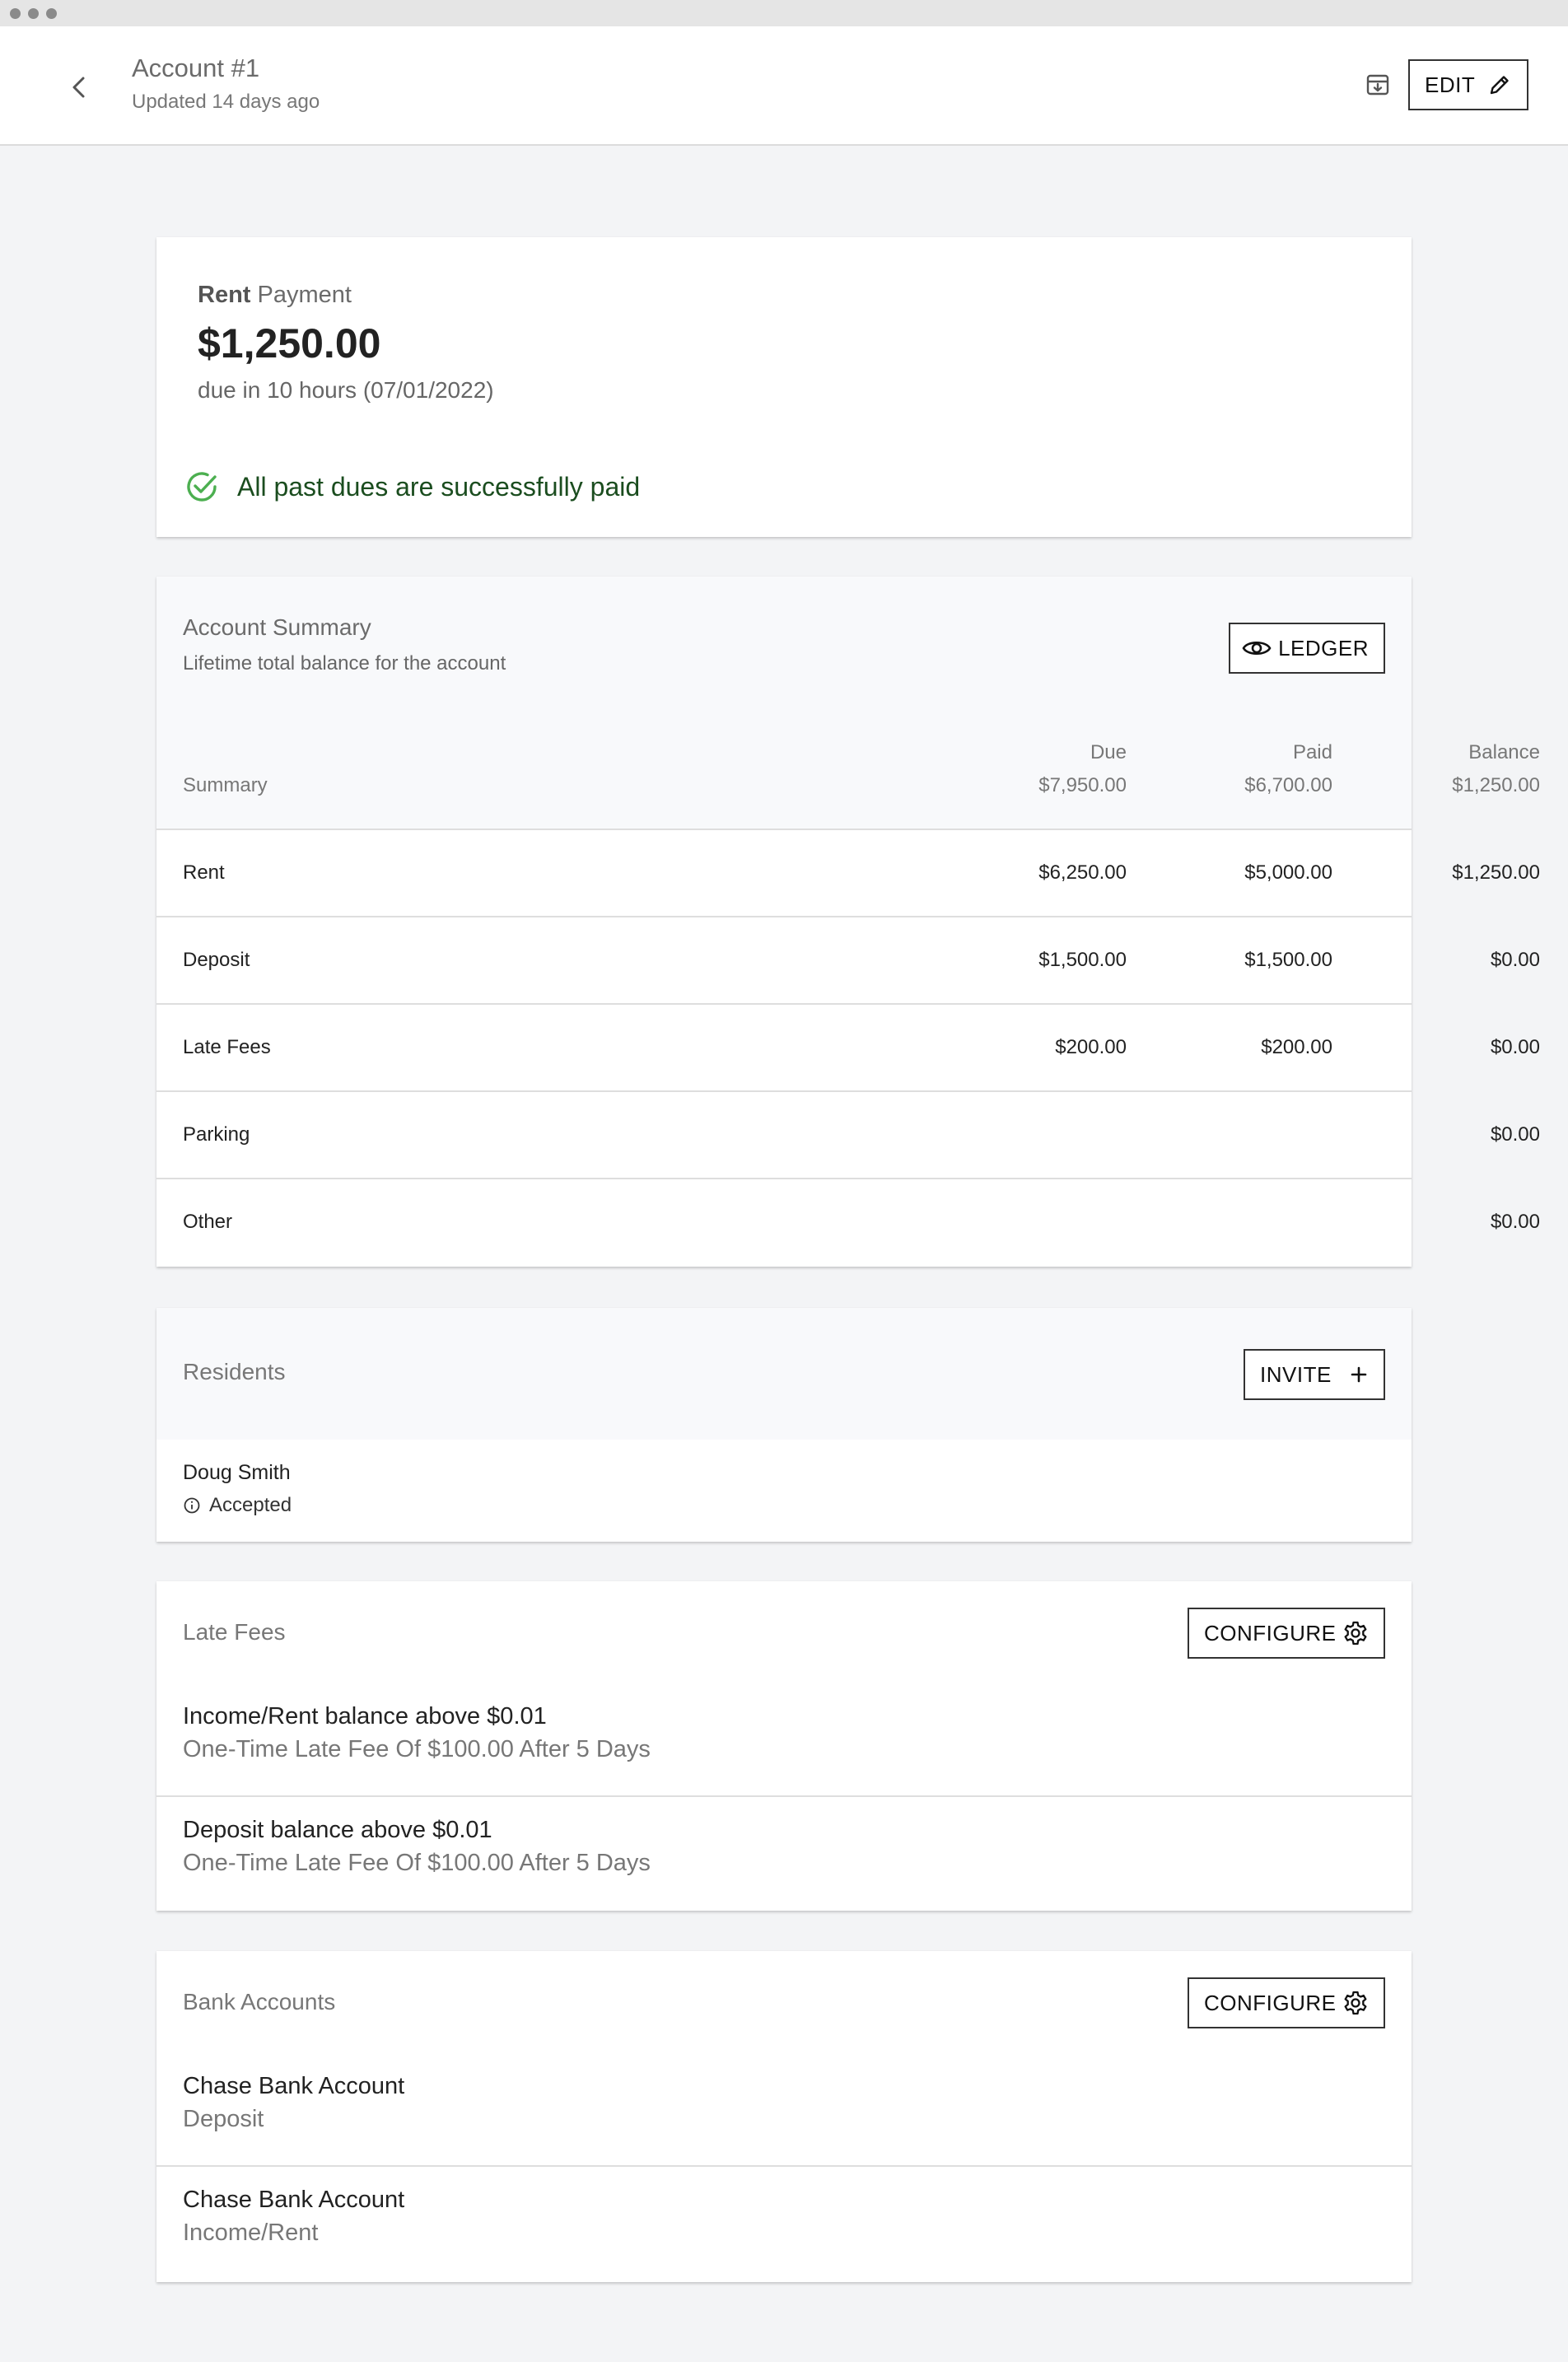  I want to click on summary-row-rent: Rent $6,250.00 $5,000.00 $1,250.00, so click(848, 873).